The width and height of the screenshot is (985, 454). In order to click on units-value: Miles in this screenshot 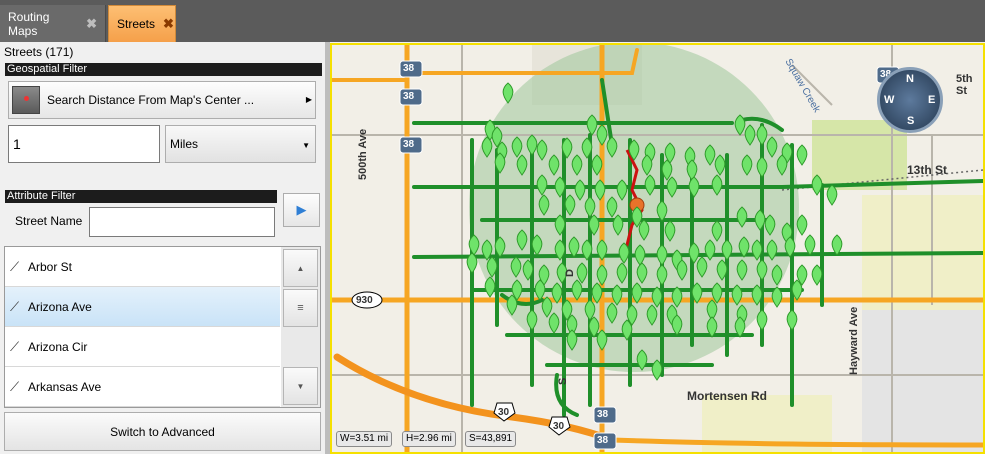, I will do `click(184, 144)`.